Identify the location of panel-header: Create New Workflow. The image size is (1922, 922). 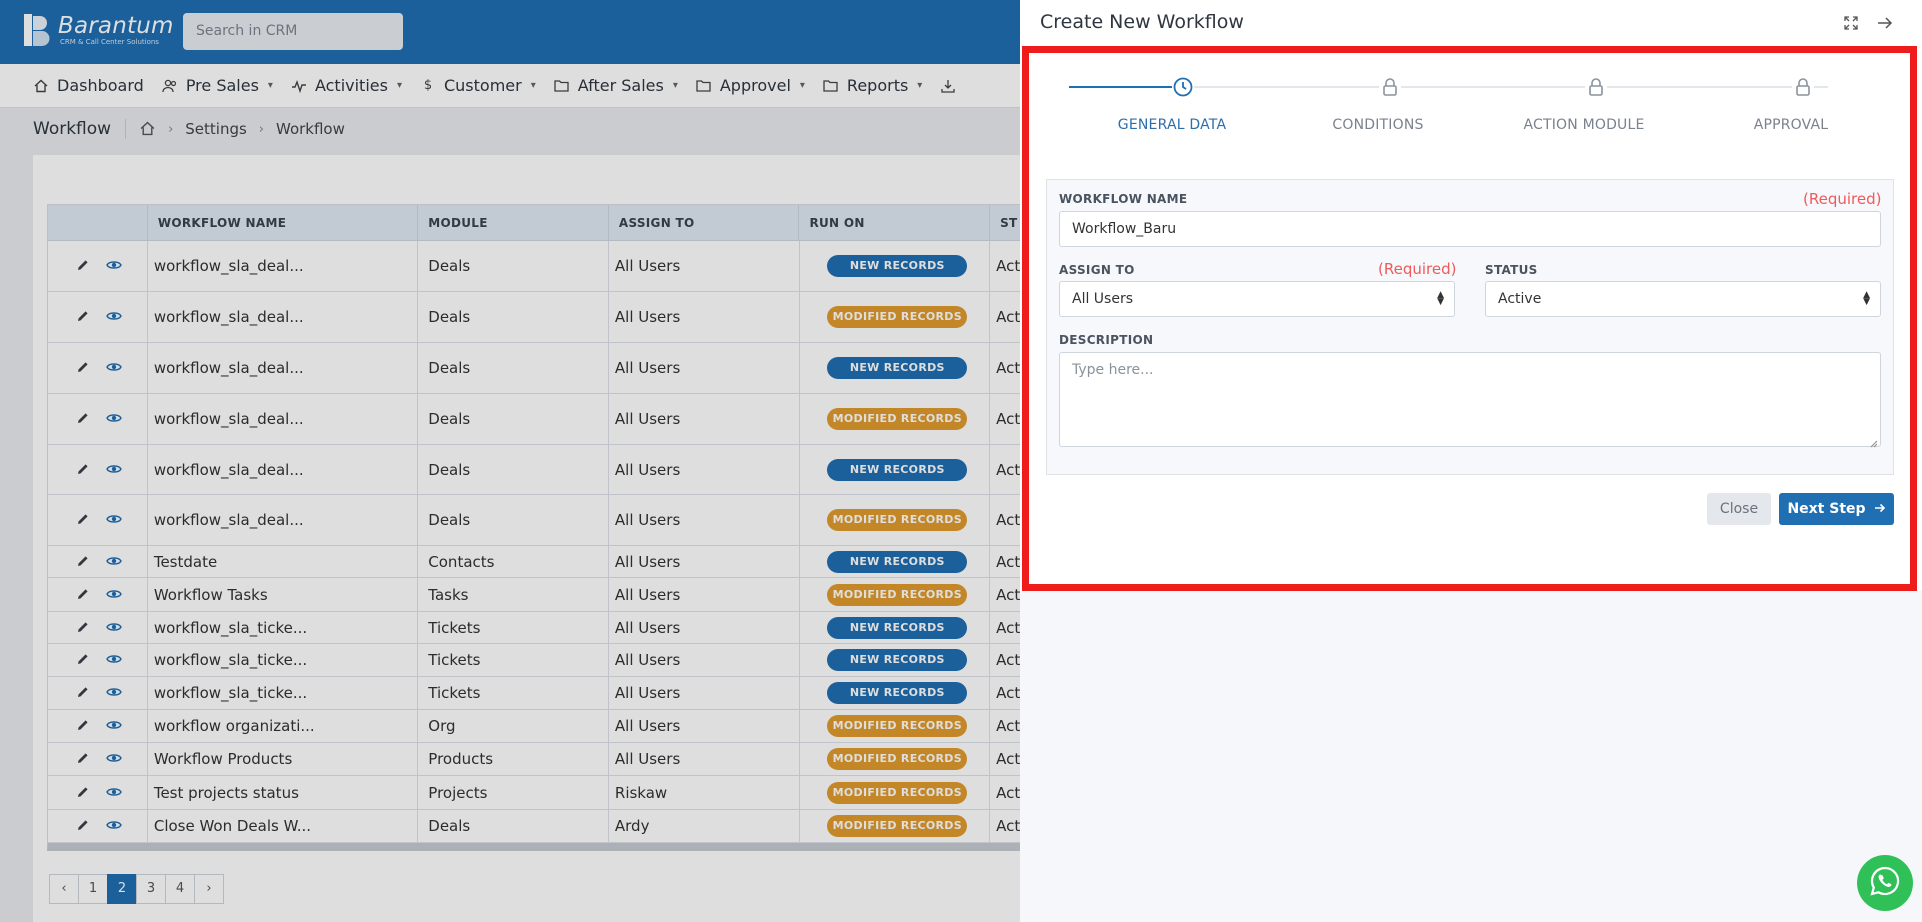
(1471, 23).